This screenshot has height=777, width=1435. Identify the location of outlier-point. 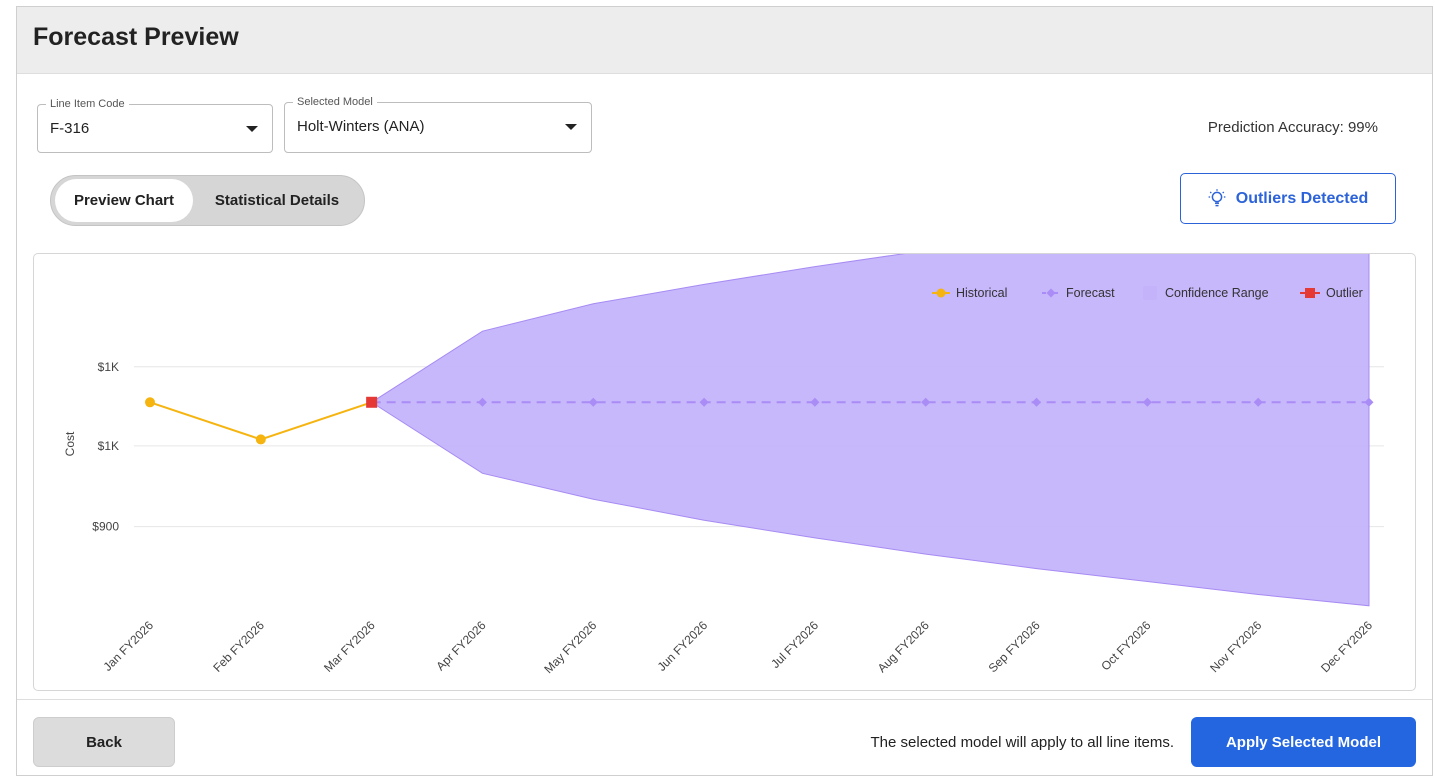
(372, 402).